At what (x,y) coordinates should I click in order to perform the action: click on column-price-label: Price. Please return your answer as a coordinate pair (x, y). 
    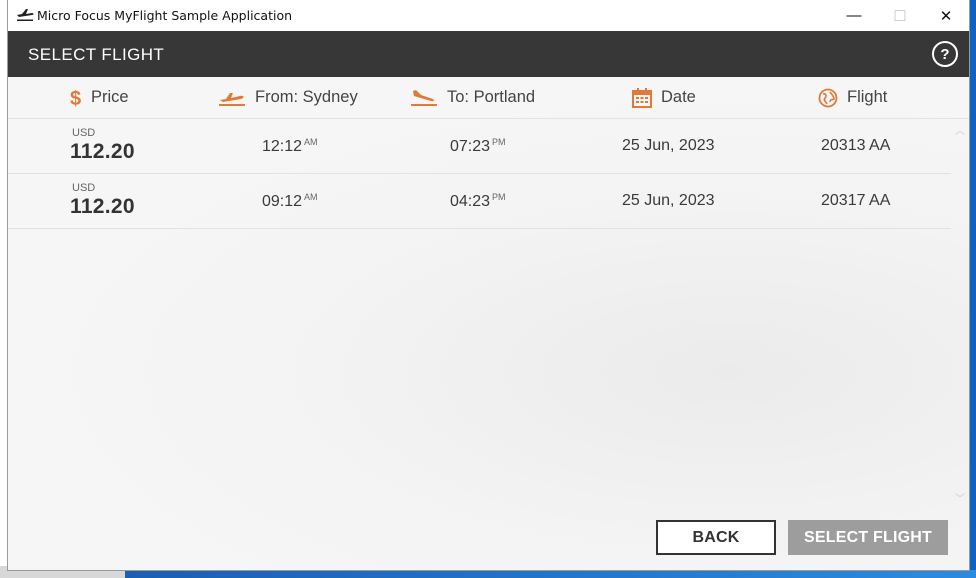
    Looking at the image, I should click on (110, 97).